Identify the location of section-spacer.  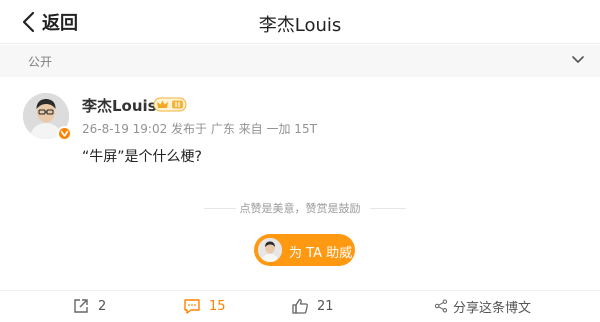
(300, 81).